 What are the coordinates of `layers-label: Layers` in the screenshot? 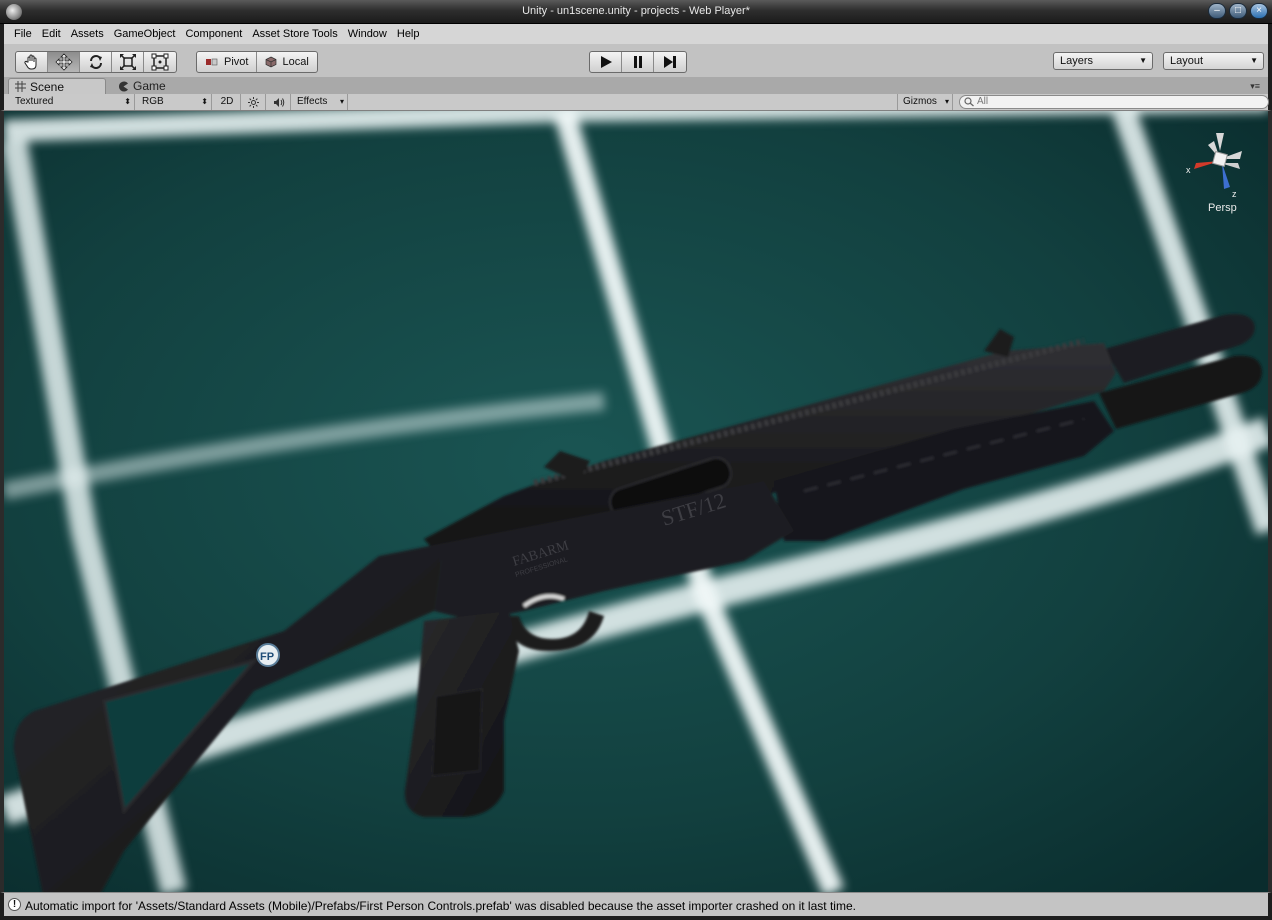 It's located at (1077, 61).